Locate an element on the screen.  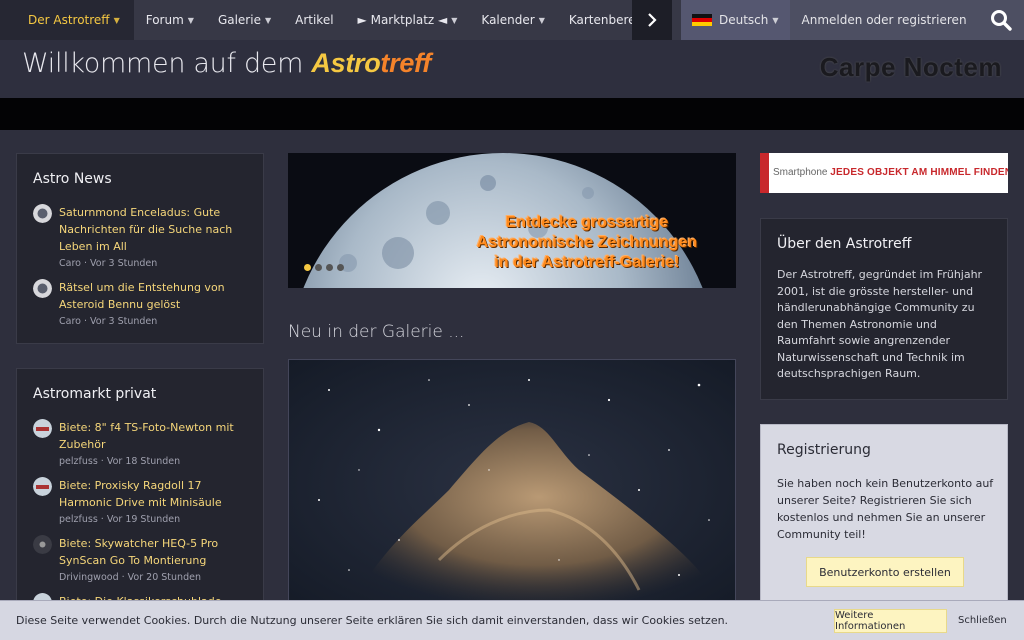
login-register-link: Anmelden oder registrieren is located at coordinates (884, 20).